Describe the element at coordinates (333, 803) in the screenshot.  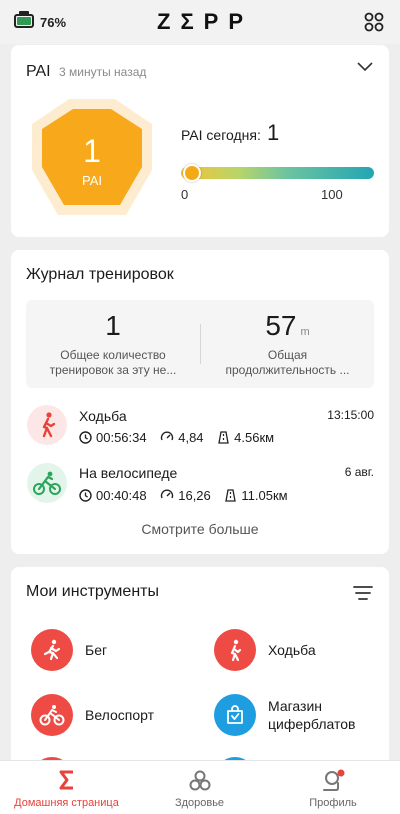
I see `nav-profile-label: Профиль` at that location.